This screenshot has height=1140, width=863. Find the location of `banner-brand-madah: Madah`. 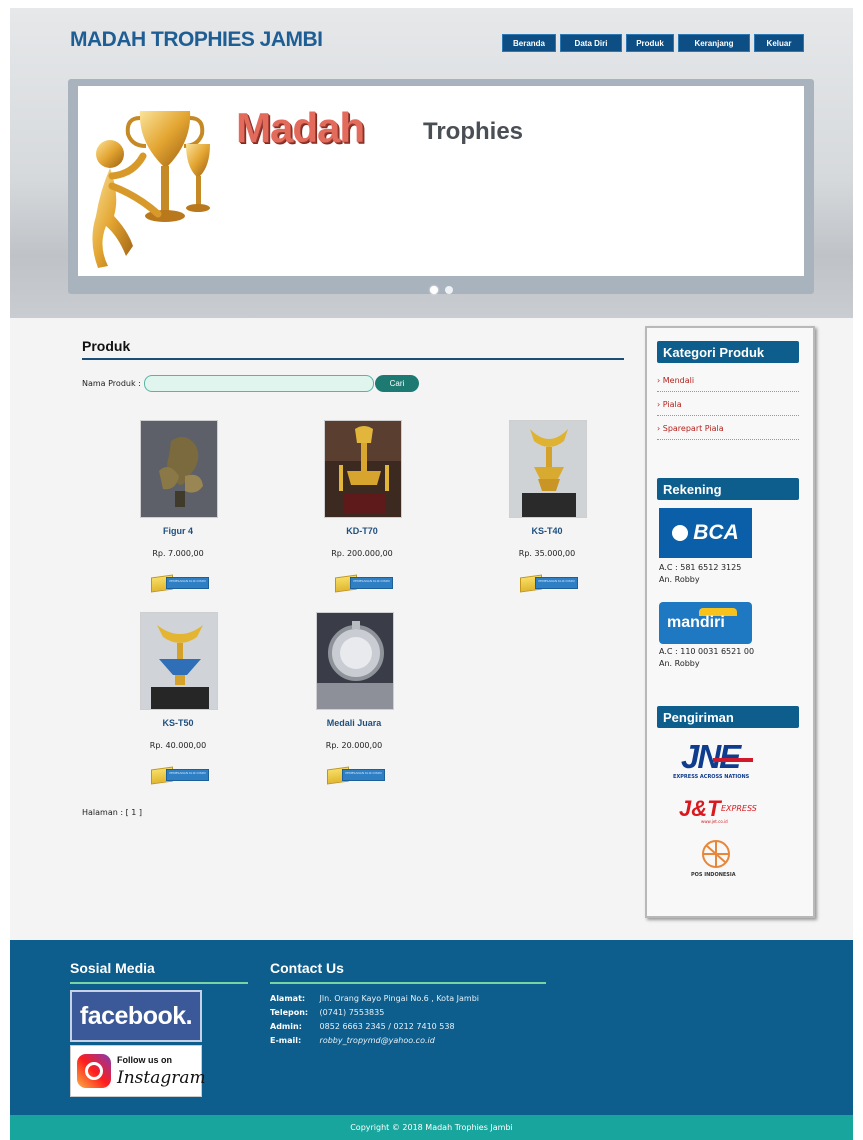

banner-brand-madah: Madah is located at coordinates (300, 127).